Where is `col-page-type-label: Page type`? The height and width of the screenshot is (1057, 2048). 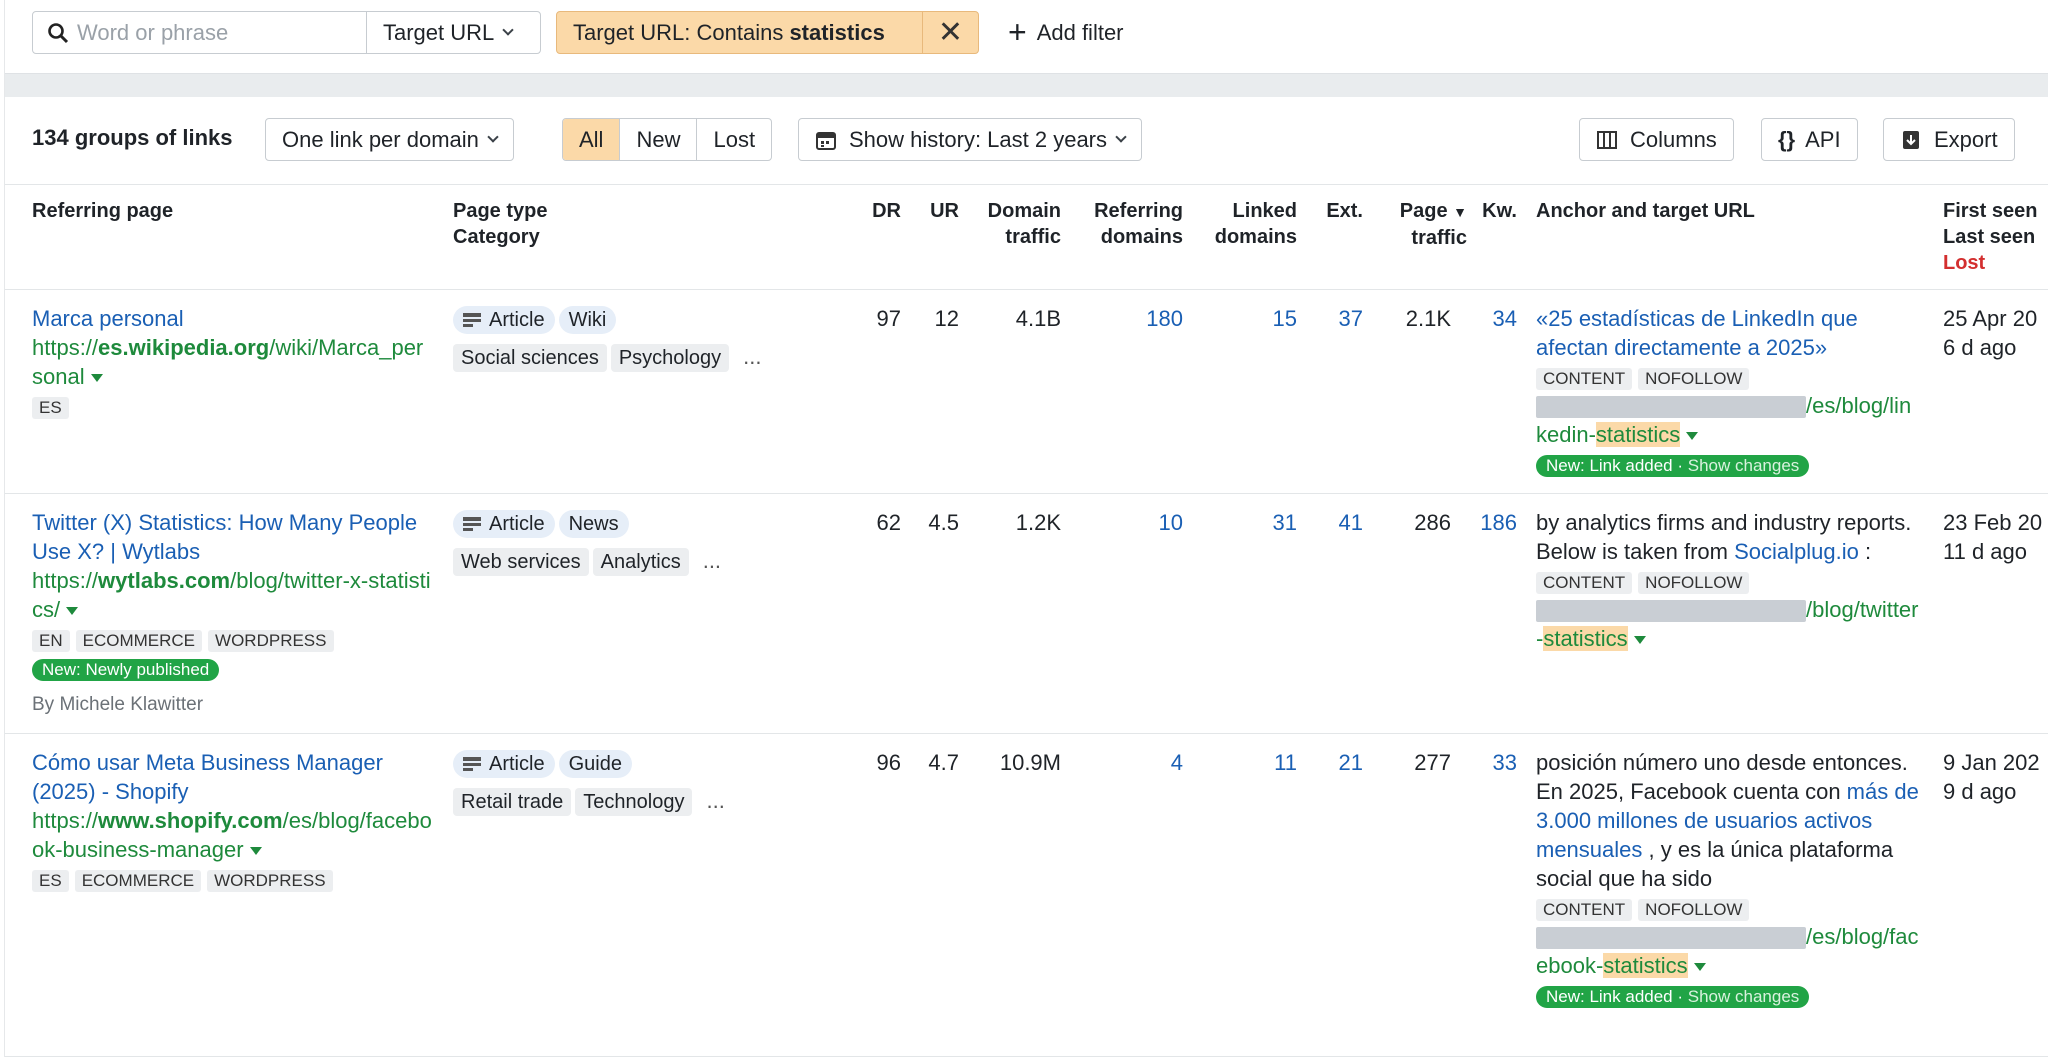
col-page-type-label: Page type is located at coordinates (500, 211).